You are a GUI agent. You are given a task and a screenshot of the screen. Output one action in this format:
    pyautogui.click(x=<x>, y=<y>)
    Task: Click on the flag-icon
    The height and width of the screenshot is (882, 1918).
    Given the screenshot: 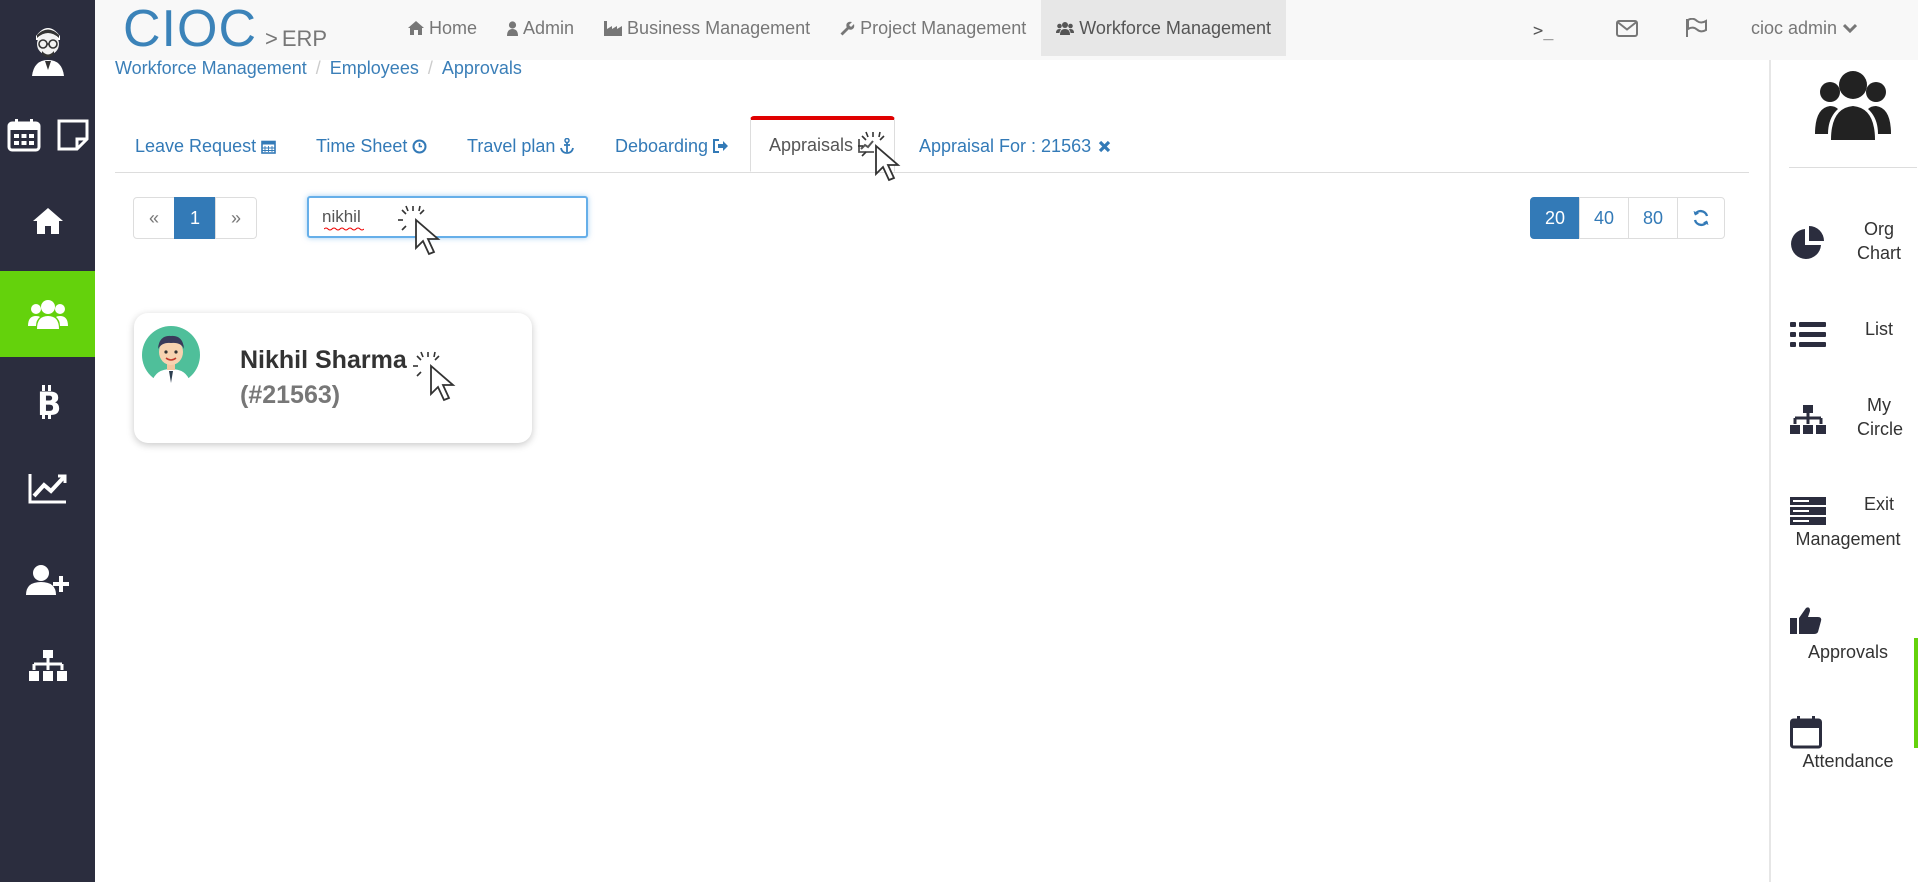 What is the action you would take?
    pyautogui.click(x=1696, y=27)
    